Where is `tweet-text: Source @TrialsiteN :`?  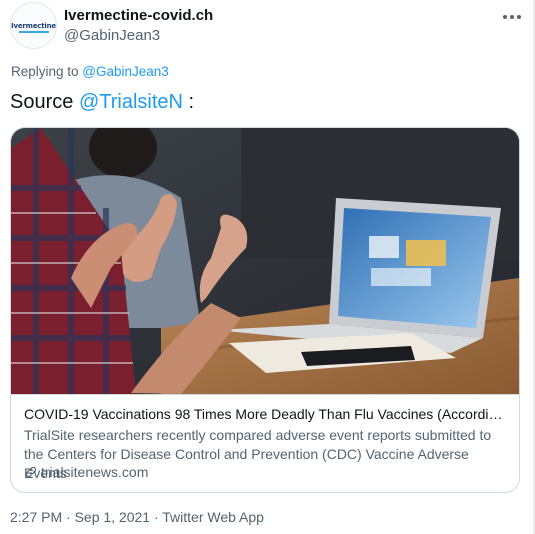 tweet-text: Source @TrialsiteN : is located at coordinates (102, 102).